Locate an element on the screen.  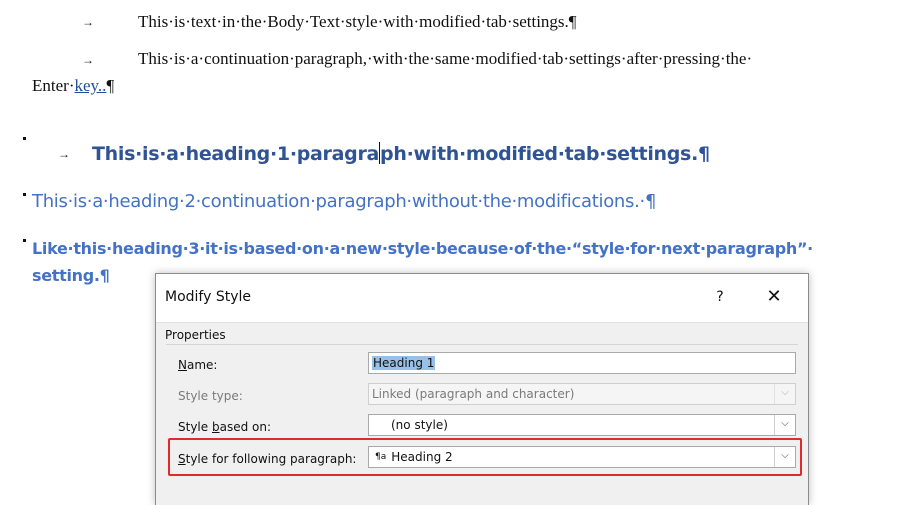
key-link: key.. is located at coordinates (90, 85).